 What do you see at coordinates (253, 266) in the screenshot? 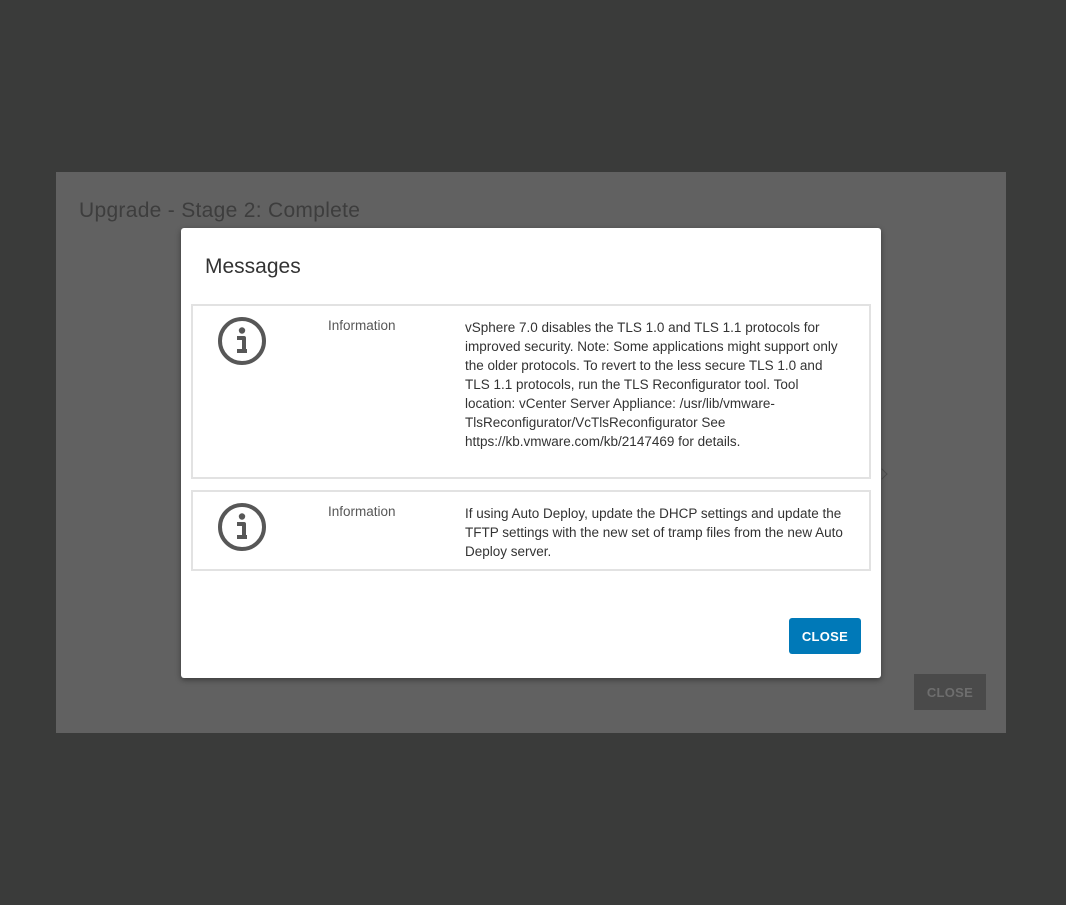
I see `dialog-title: Messages` at bounding box center [253, 266].